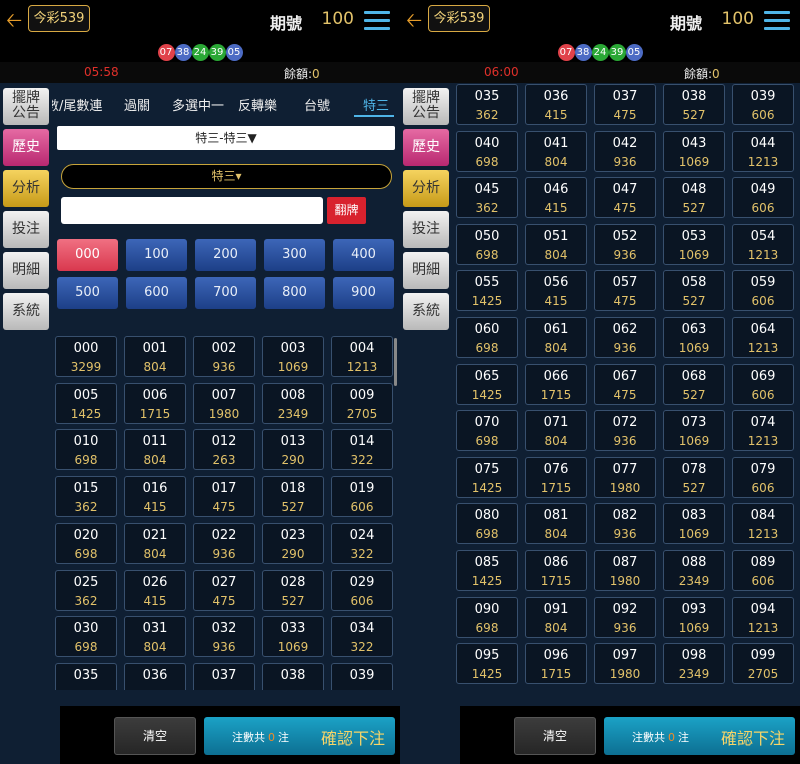 The image size is (800, 764). What do you see at coordinates (694, 198) in the screenshot?
I see `number-cell: 048 527` at bounding box center [694, 198].